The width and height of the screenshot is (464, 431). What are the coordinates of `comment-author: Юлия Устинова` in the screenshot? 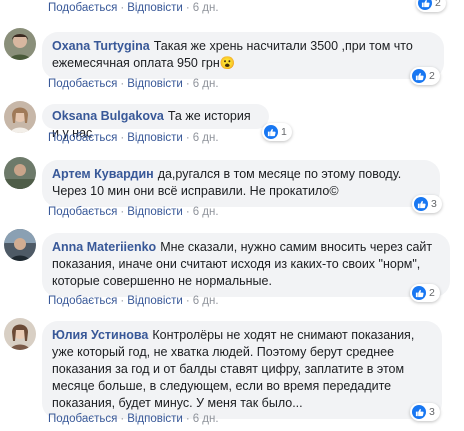 It's located at (100, 335).